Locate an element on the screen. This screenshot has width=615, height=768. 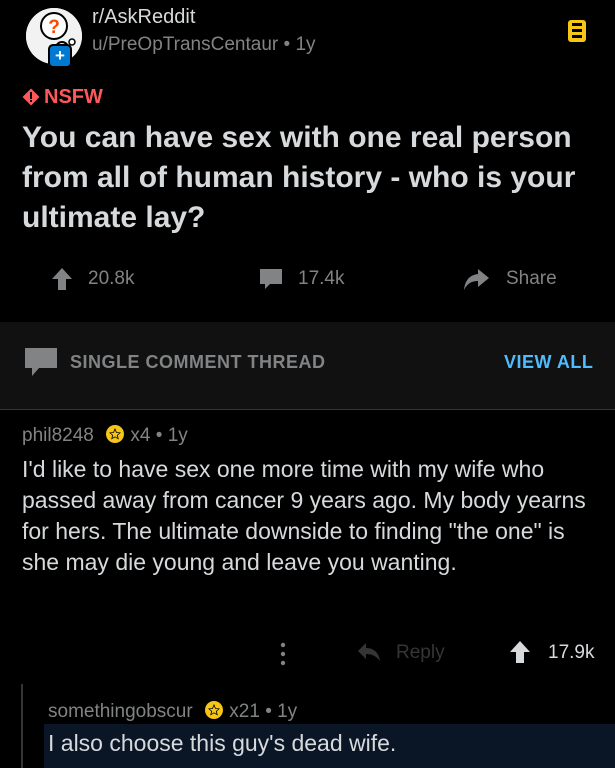
post-author-line: u/PreOpTransCentaur • 1y is located at coordinates (204, 45).